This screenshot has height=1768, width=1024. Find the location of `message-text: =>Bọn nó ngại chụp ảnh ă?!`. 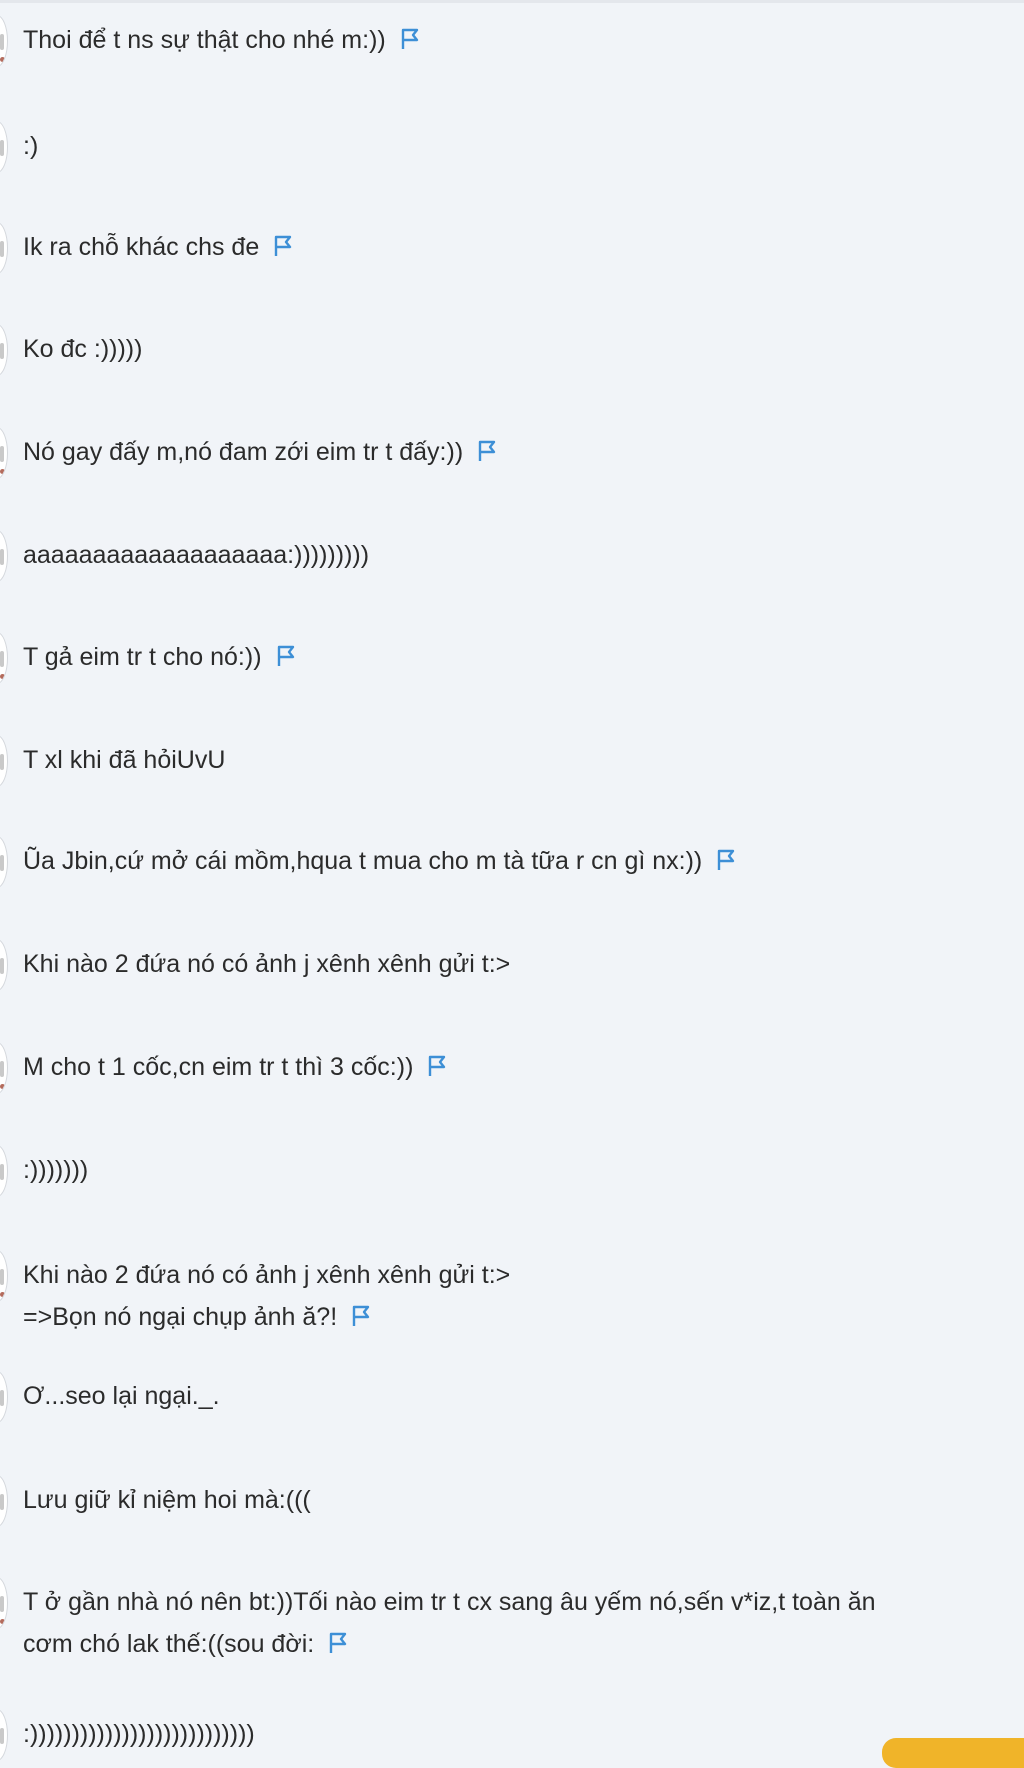

message-text: =>Bọn nó ngại chụp ảnh ă?! is located at coordinates (197, 1317).